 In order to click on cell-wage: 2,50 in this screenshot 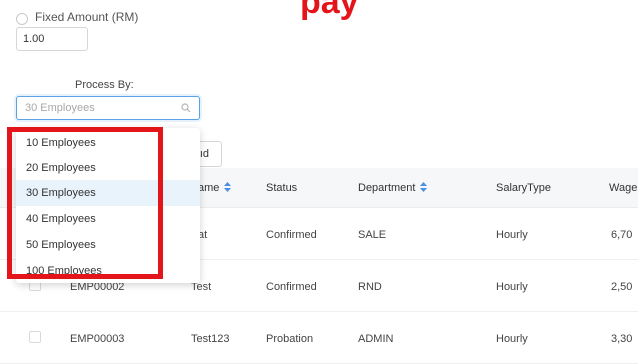, I will do `click(622, 287)`.